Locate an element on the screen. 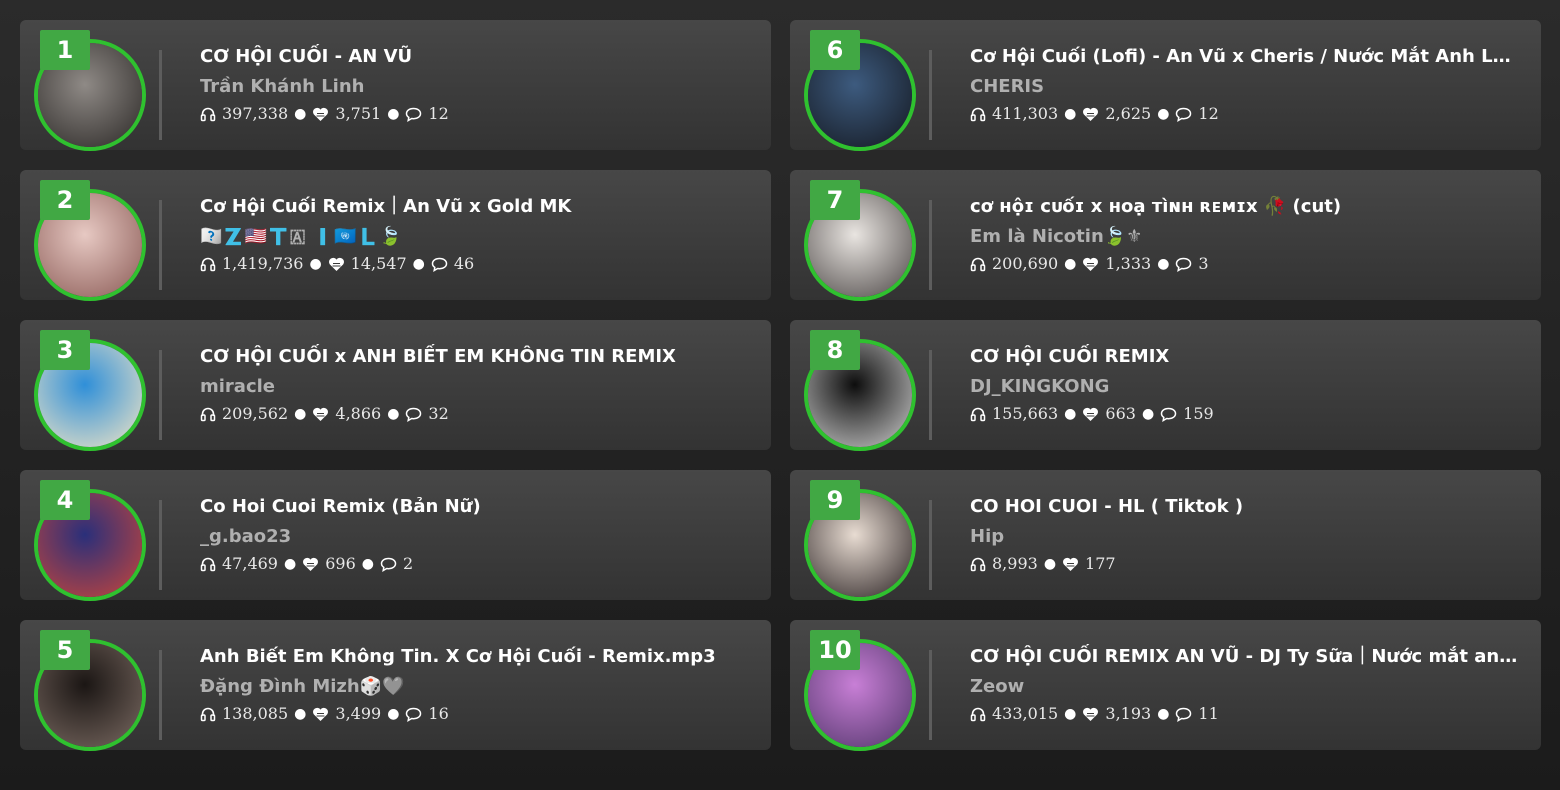 The width and height of the screenshot is (1560, 790). rank-badge: 2 is located at coordinates (65, 200).